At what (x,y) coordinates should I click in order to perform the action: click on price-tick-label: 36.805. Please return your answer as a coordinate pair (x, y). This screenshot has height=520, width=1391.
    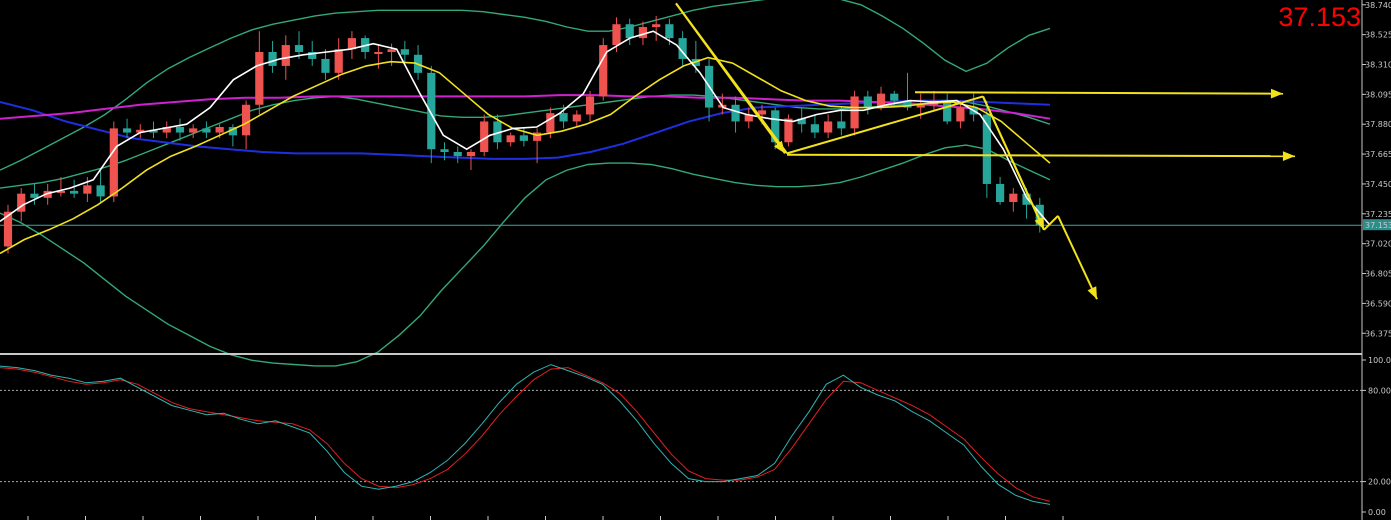
    Looking at the image, I should click on (1378, 274).